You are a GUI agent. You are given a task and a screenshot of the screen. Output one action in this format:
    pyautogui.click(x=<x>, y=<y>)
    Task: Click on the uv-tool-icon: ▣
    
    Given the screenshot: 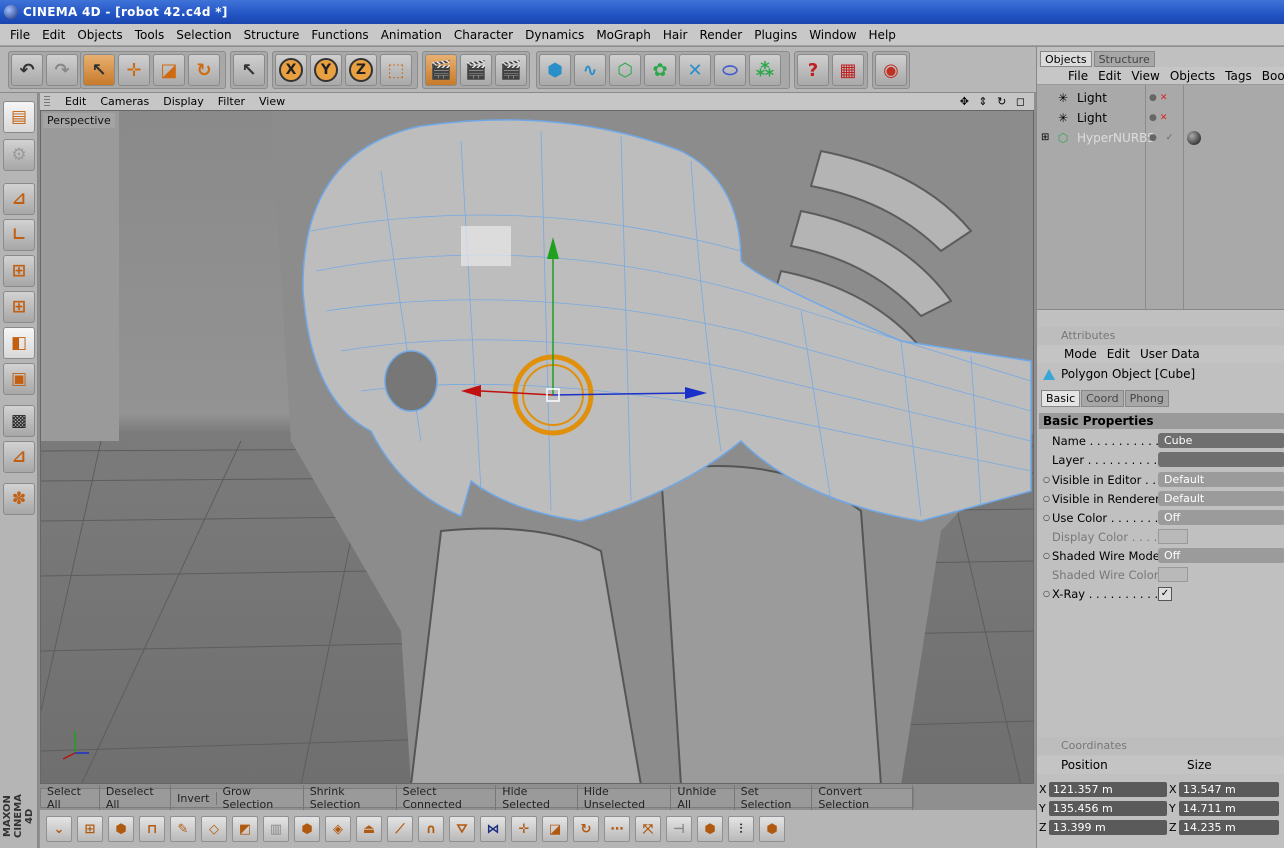 What is the action you would take?
    pyautogui.click(x=19, y=379)
    